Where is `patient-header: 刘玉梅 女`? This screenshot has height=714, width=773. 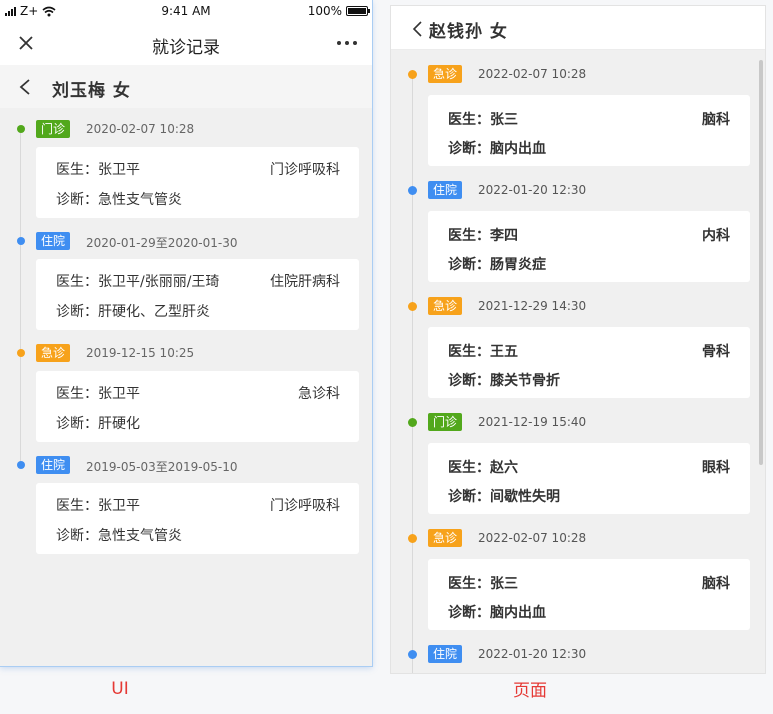 patient-header: 刘玉梅 女 is located at coordinates (186, 86).